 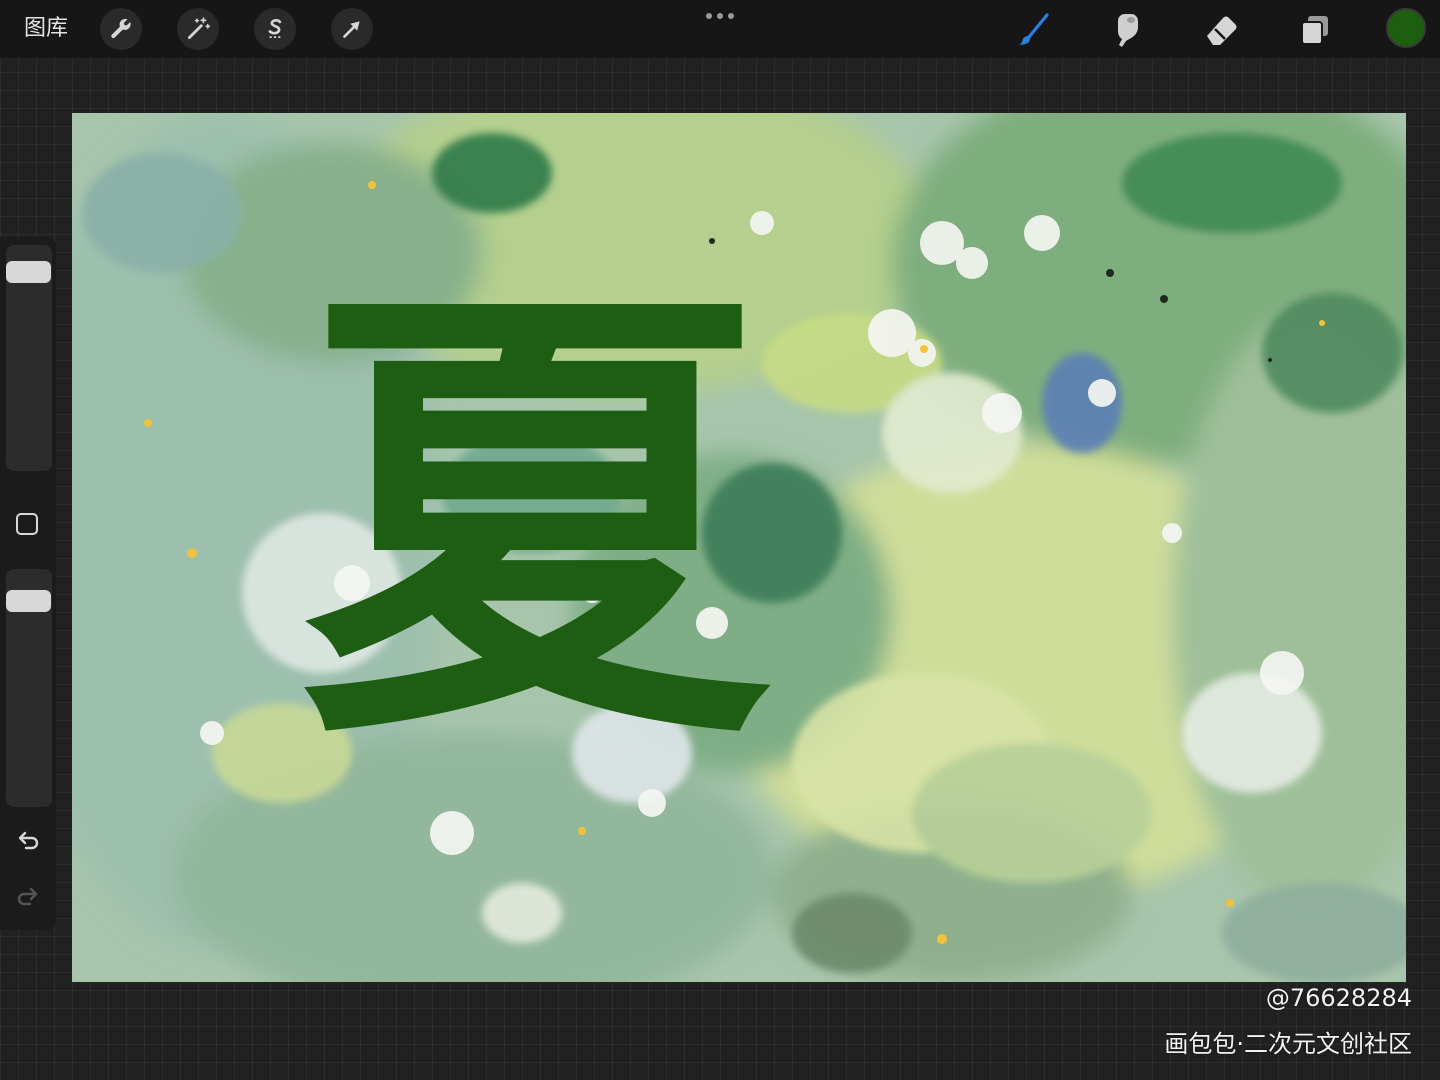 I want to click on opacity-slider-thumb, so click(x=28, y=600).